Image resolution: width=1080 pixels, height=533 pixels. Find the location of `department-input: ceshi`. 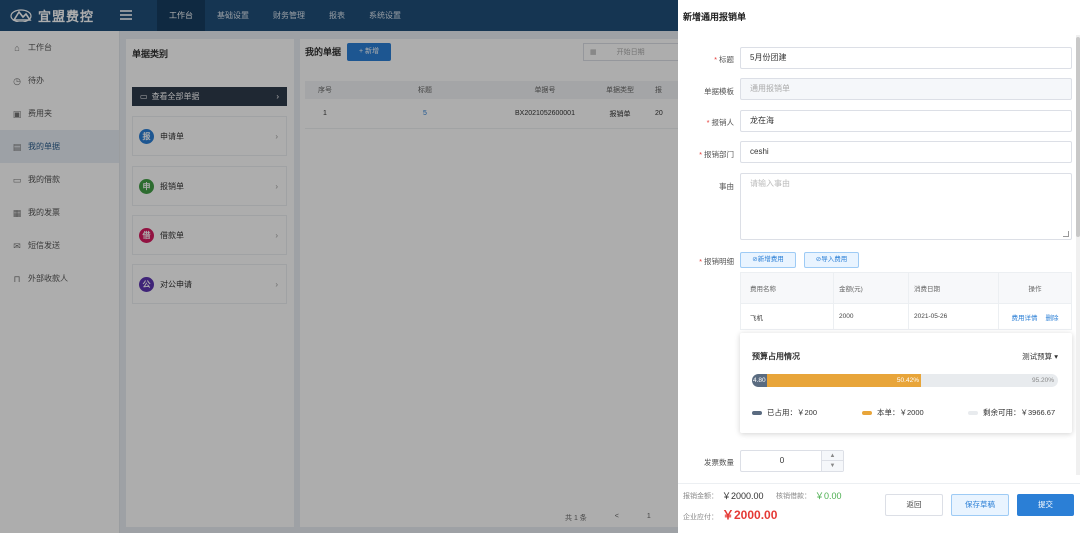

department-input: ceshi is located at coordinates (906, 152).